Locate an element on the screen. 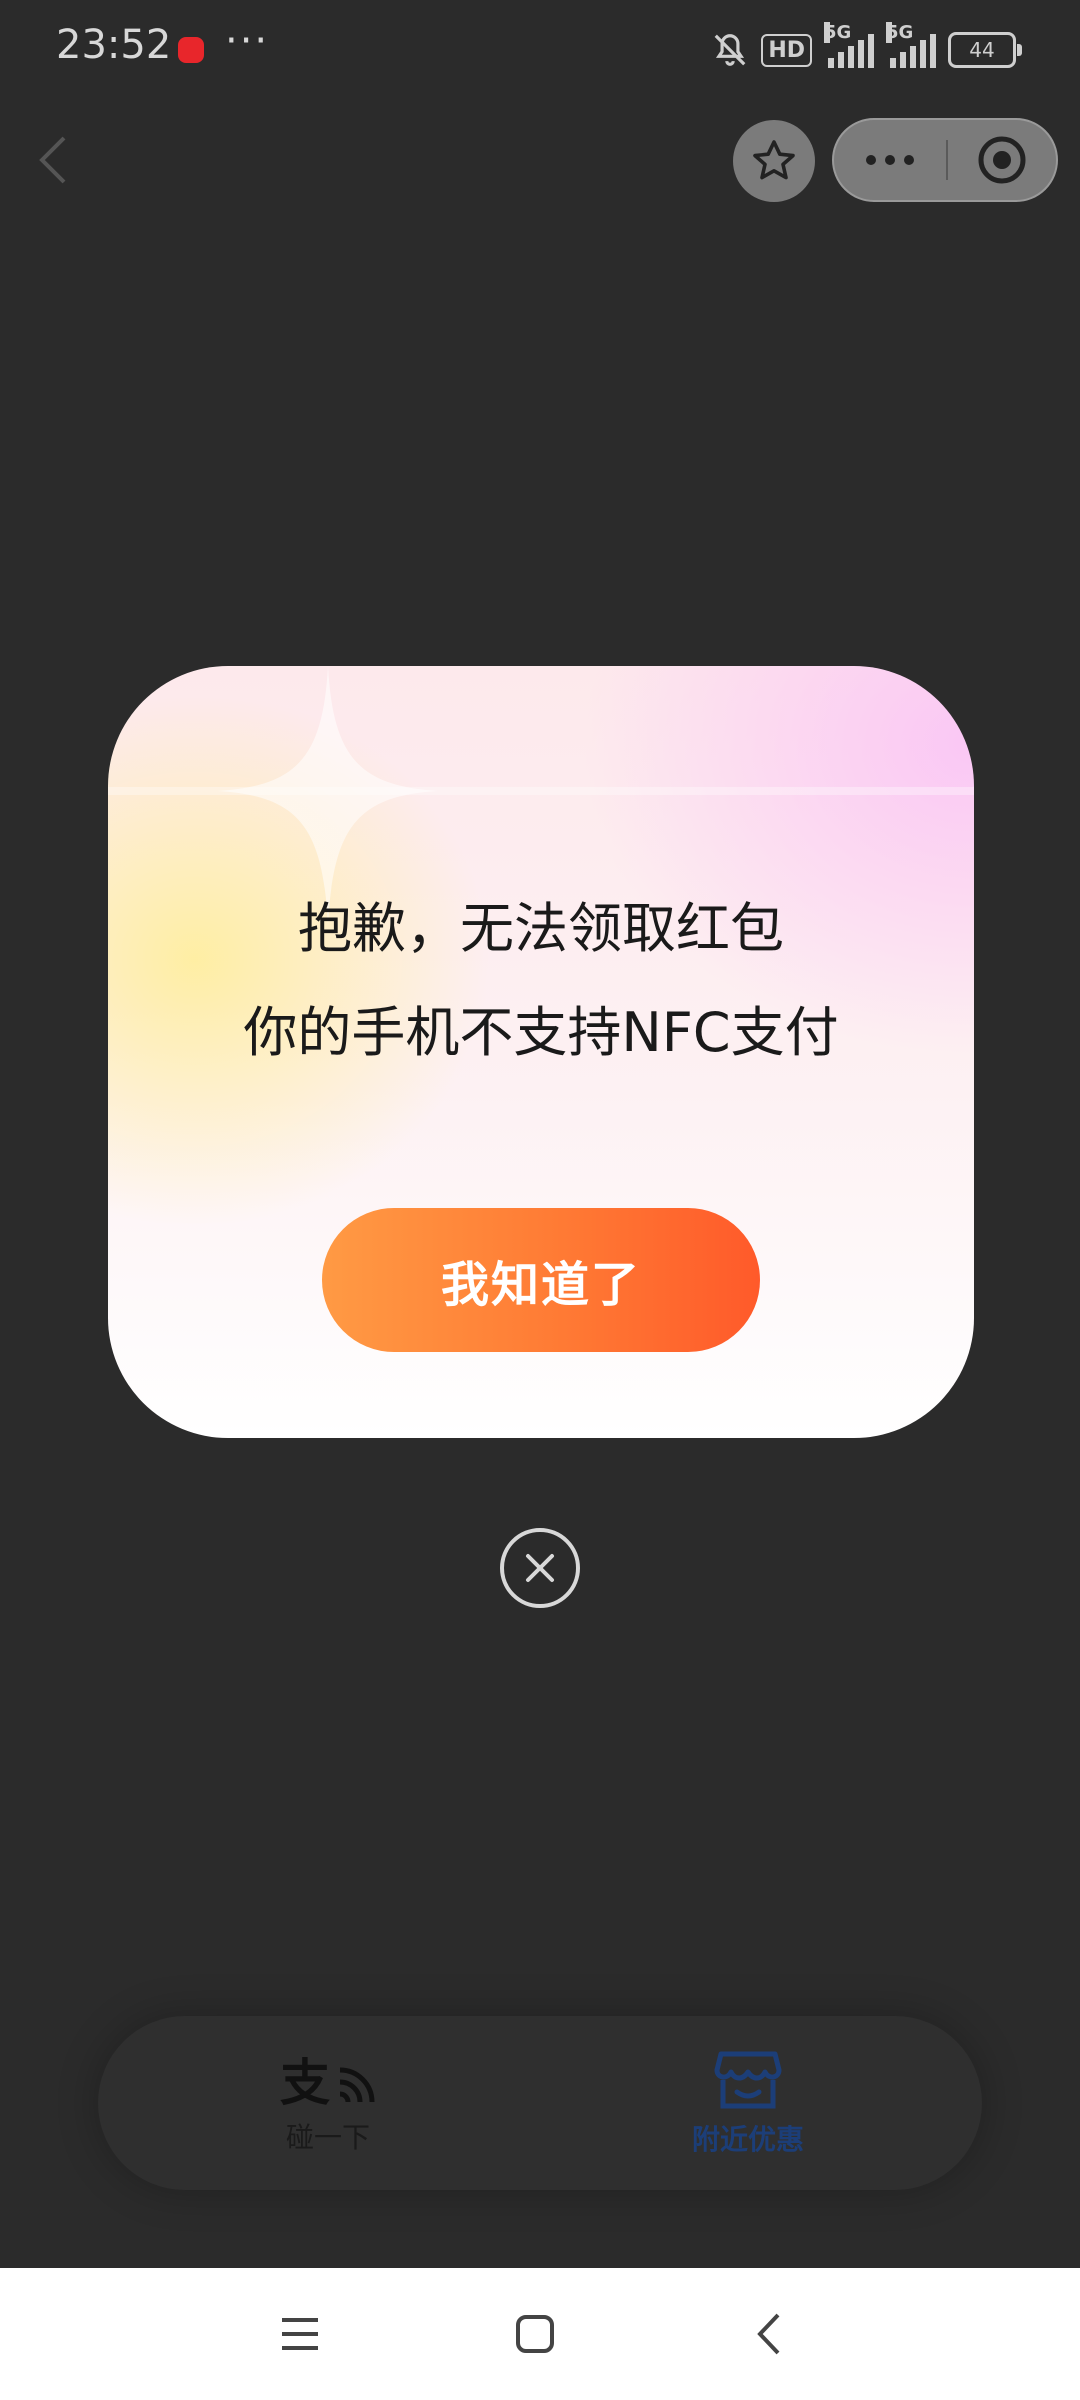  bottom-tab-bar: 支 碰一下 附近优惠 is located at coordinates (540, 2103).